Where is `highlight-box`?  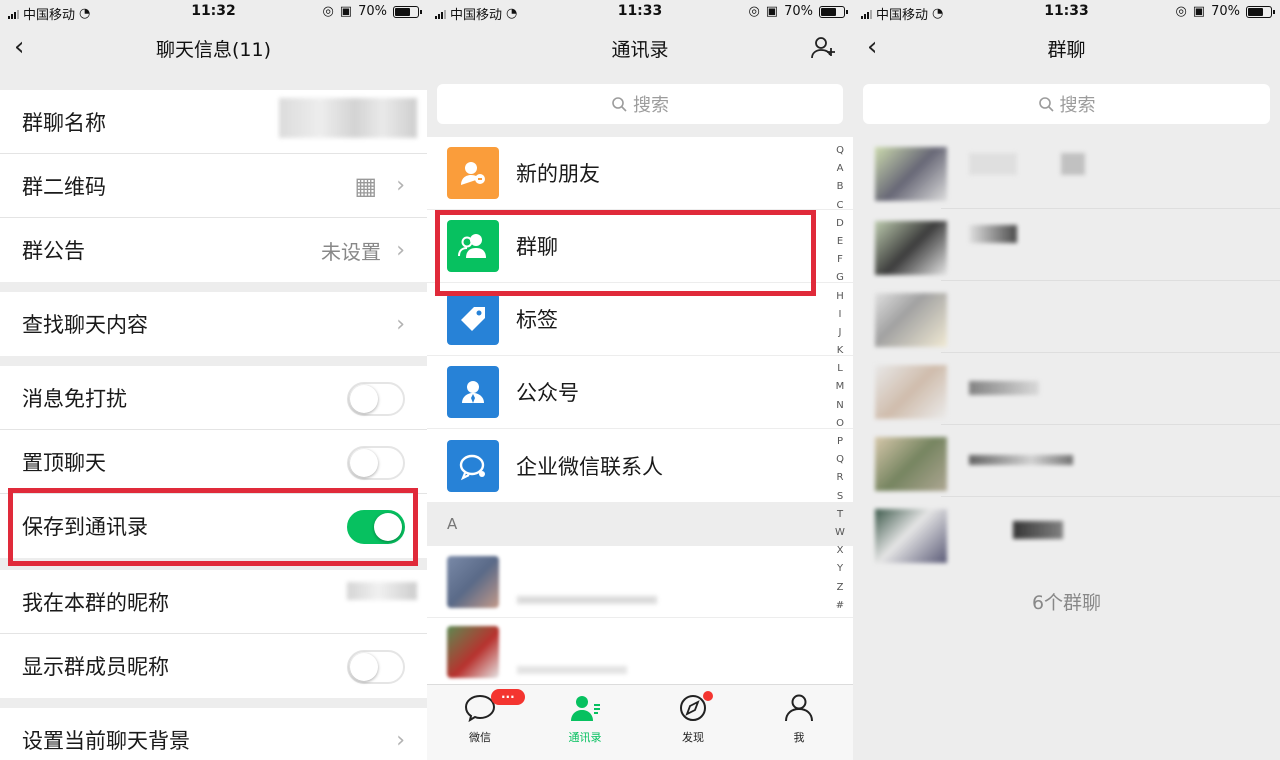
highlight-box is located at coordinates (213, 527).